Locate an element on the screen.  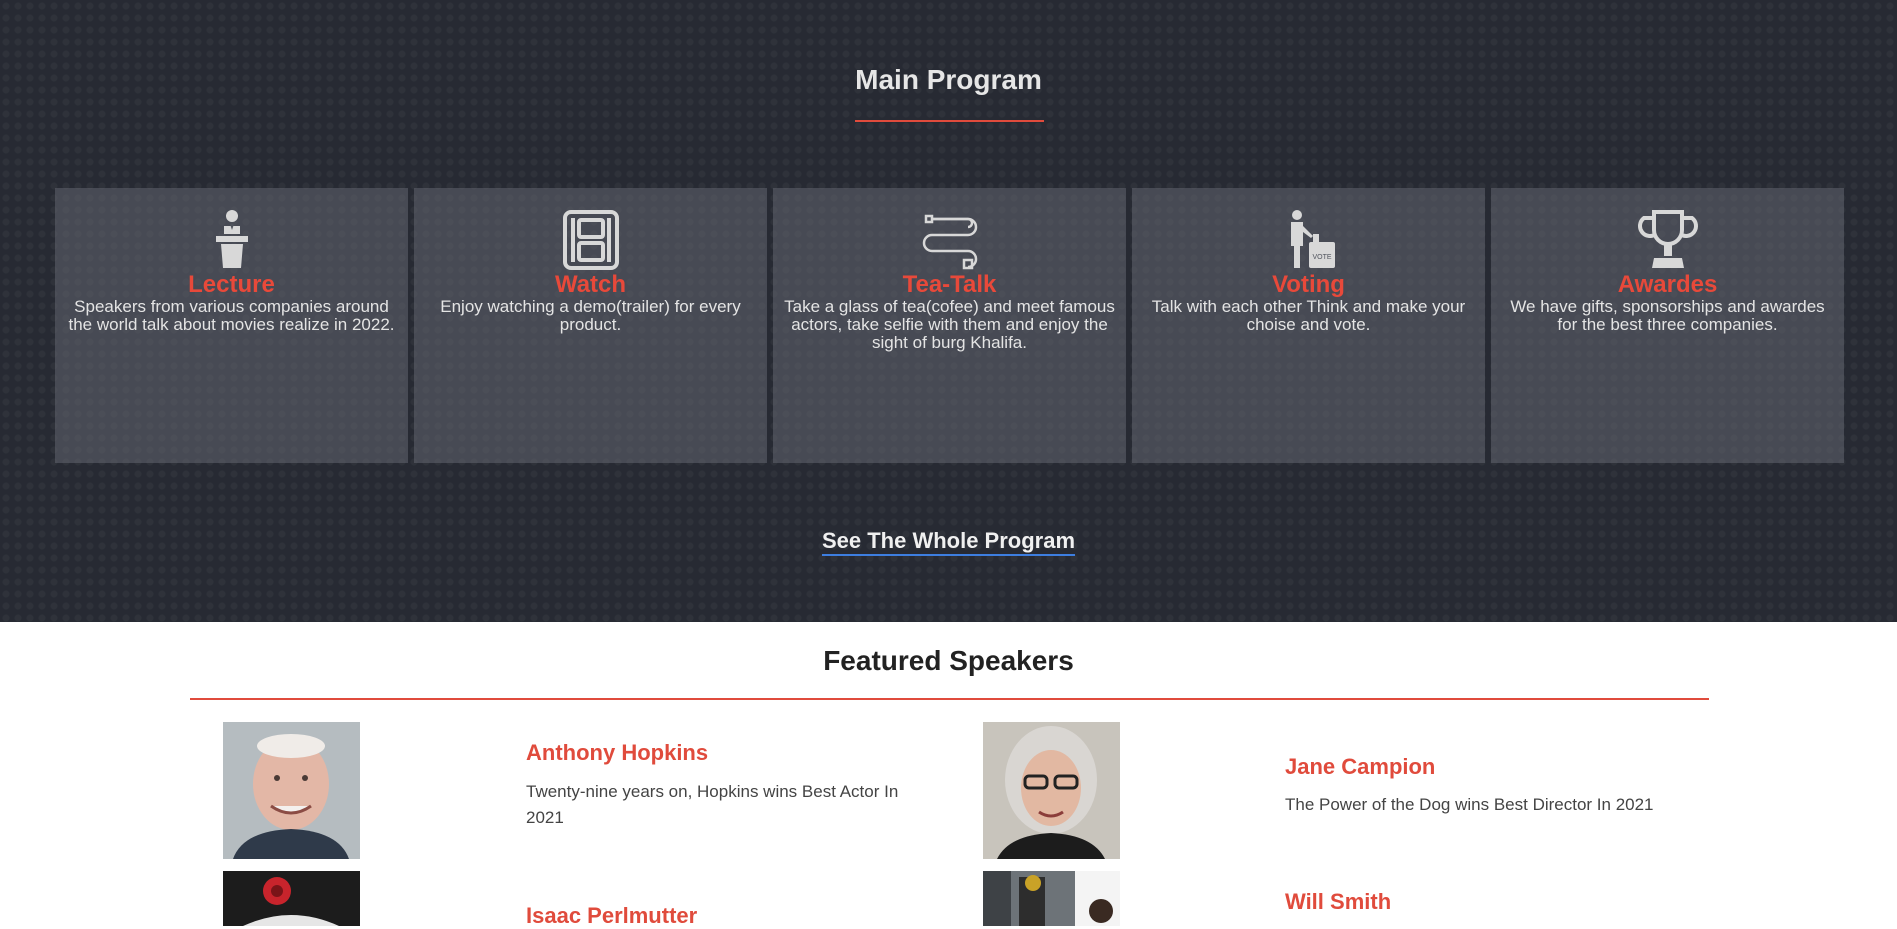
featured-speakers-title: Featured Speakers is located at coordinates (948, 660).